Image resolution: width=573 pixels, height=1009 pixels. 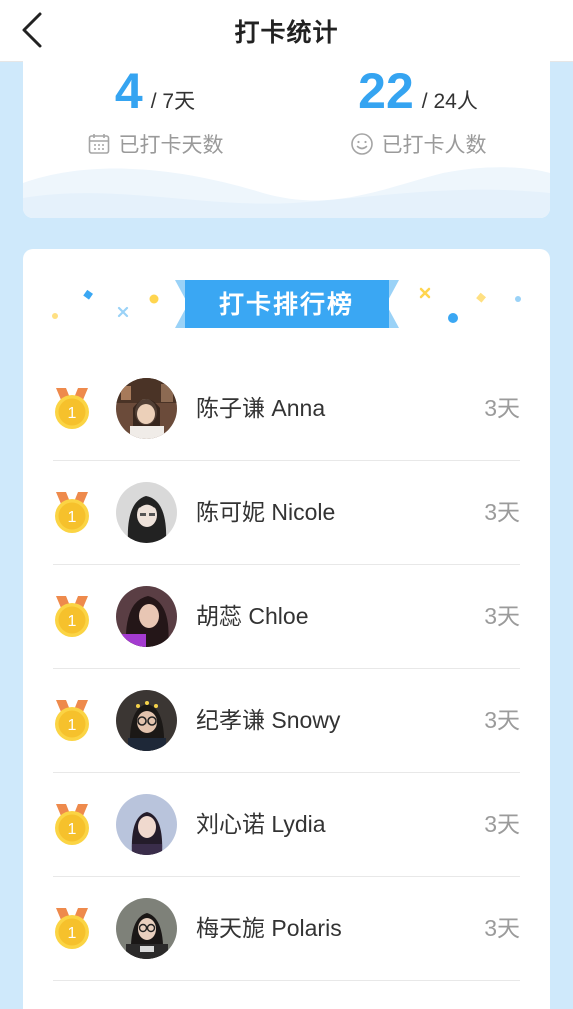 What do you see at coordinates (449, 101) in the screenshot?
I see `checked-people-unit: / 24人` at bounding box center [449, 101].